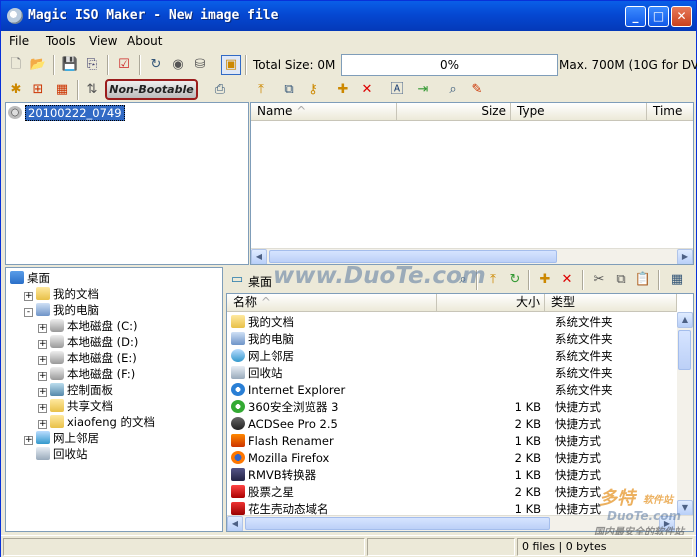 The width and height of the screenshot is (697, 557). I want to click on find-icon: ⌕, so click(453, 90).